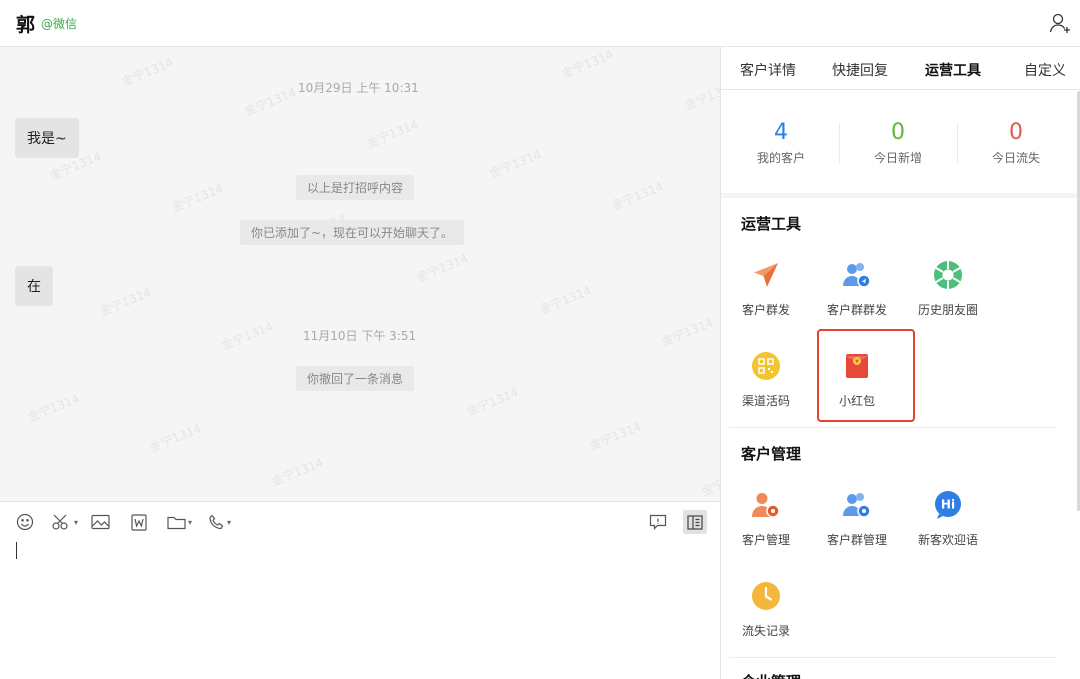 This screenshot has width=1080, height=679. I want to click on tool-label: 客户群发, so click(765, 310).